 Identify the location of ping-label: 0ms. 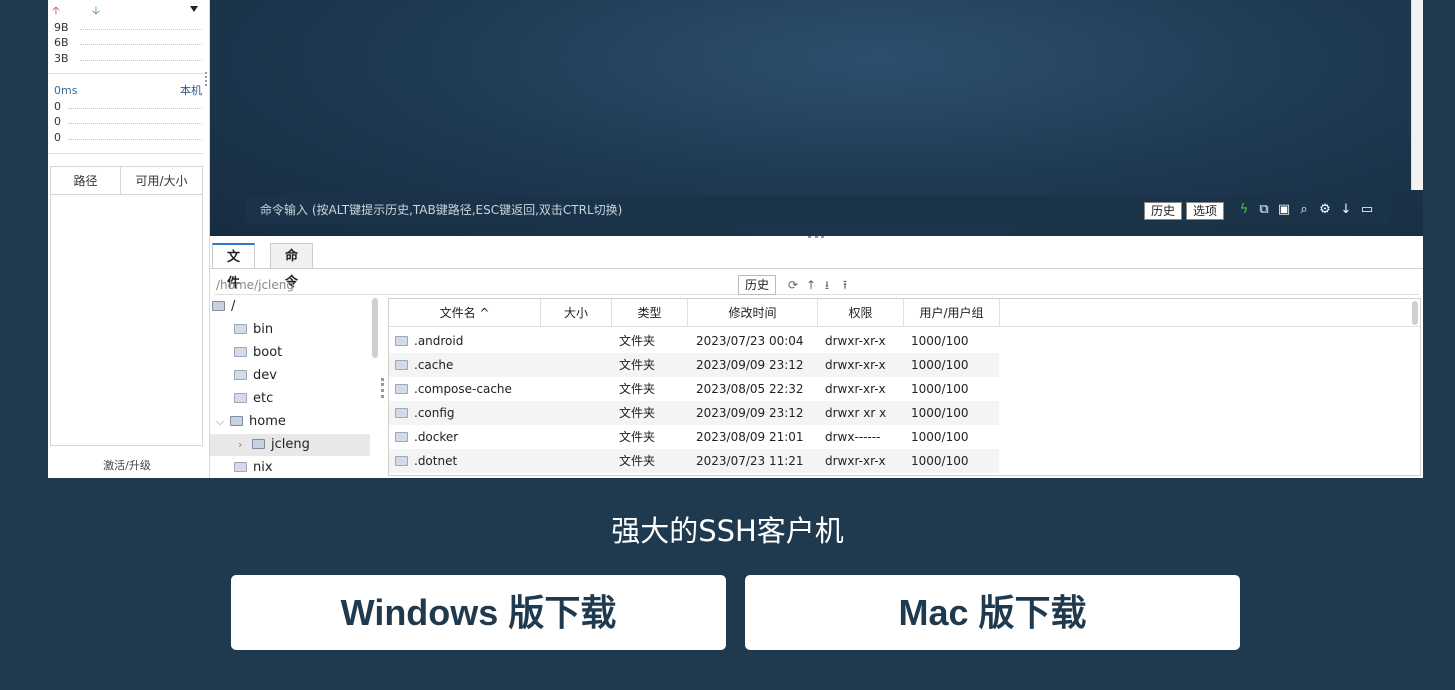
(66, 90).